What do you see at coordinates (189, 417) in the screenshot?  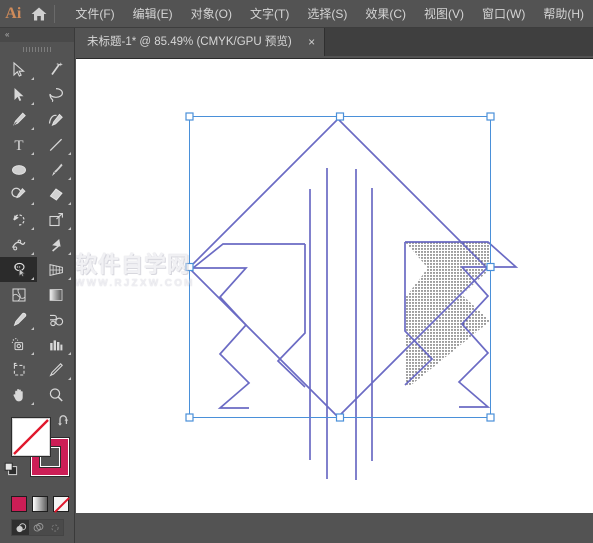 I see `handle-bottom-left` at bounding box center [189, 417].